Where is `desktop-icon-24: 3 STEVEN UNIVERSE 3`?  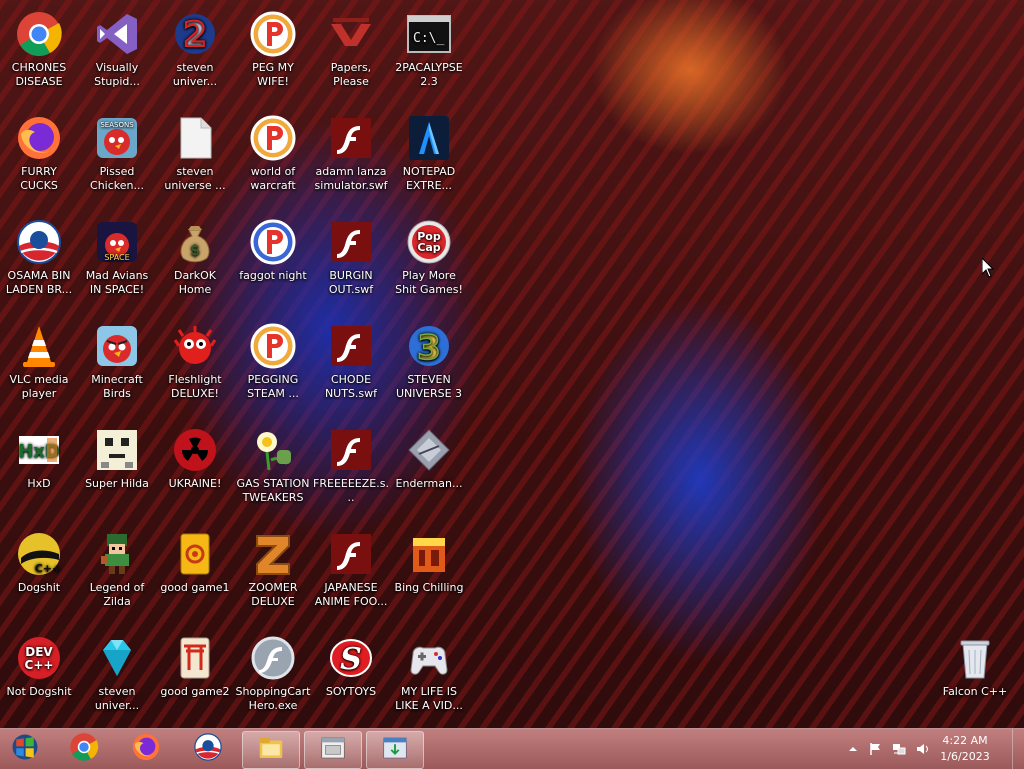
desktop-icon-24: 3 STEVEN UNIVERSE 3 is located at coordinates (429, 364).